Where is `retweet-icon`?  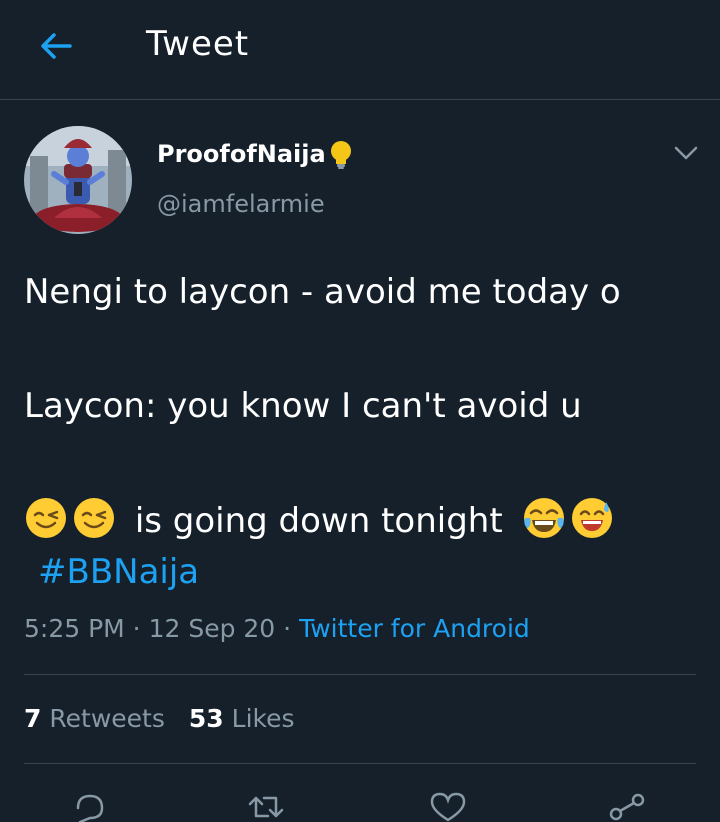 retweet-icon is located at coordinates (266, 807).